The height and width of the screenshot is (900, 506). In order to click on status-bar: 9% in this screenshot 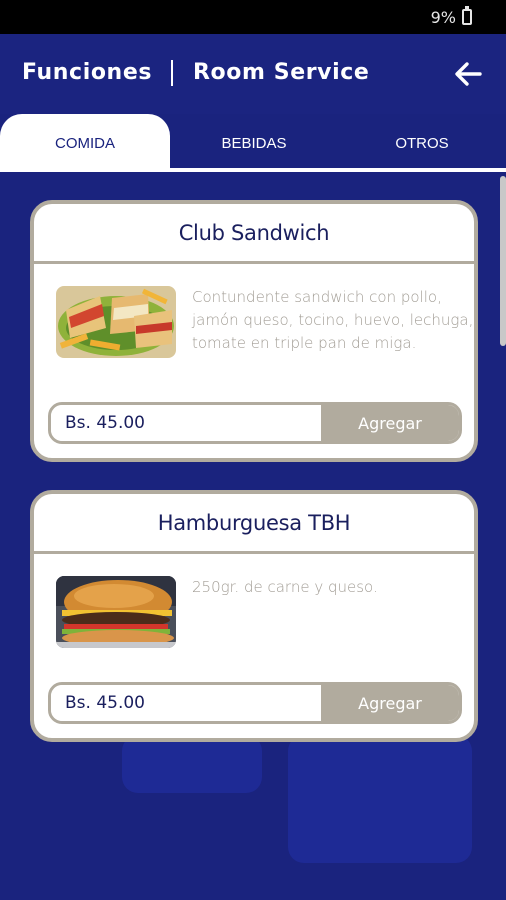, I will do `click(253, 17)`.